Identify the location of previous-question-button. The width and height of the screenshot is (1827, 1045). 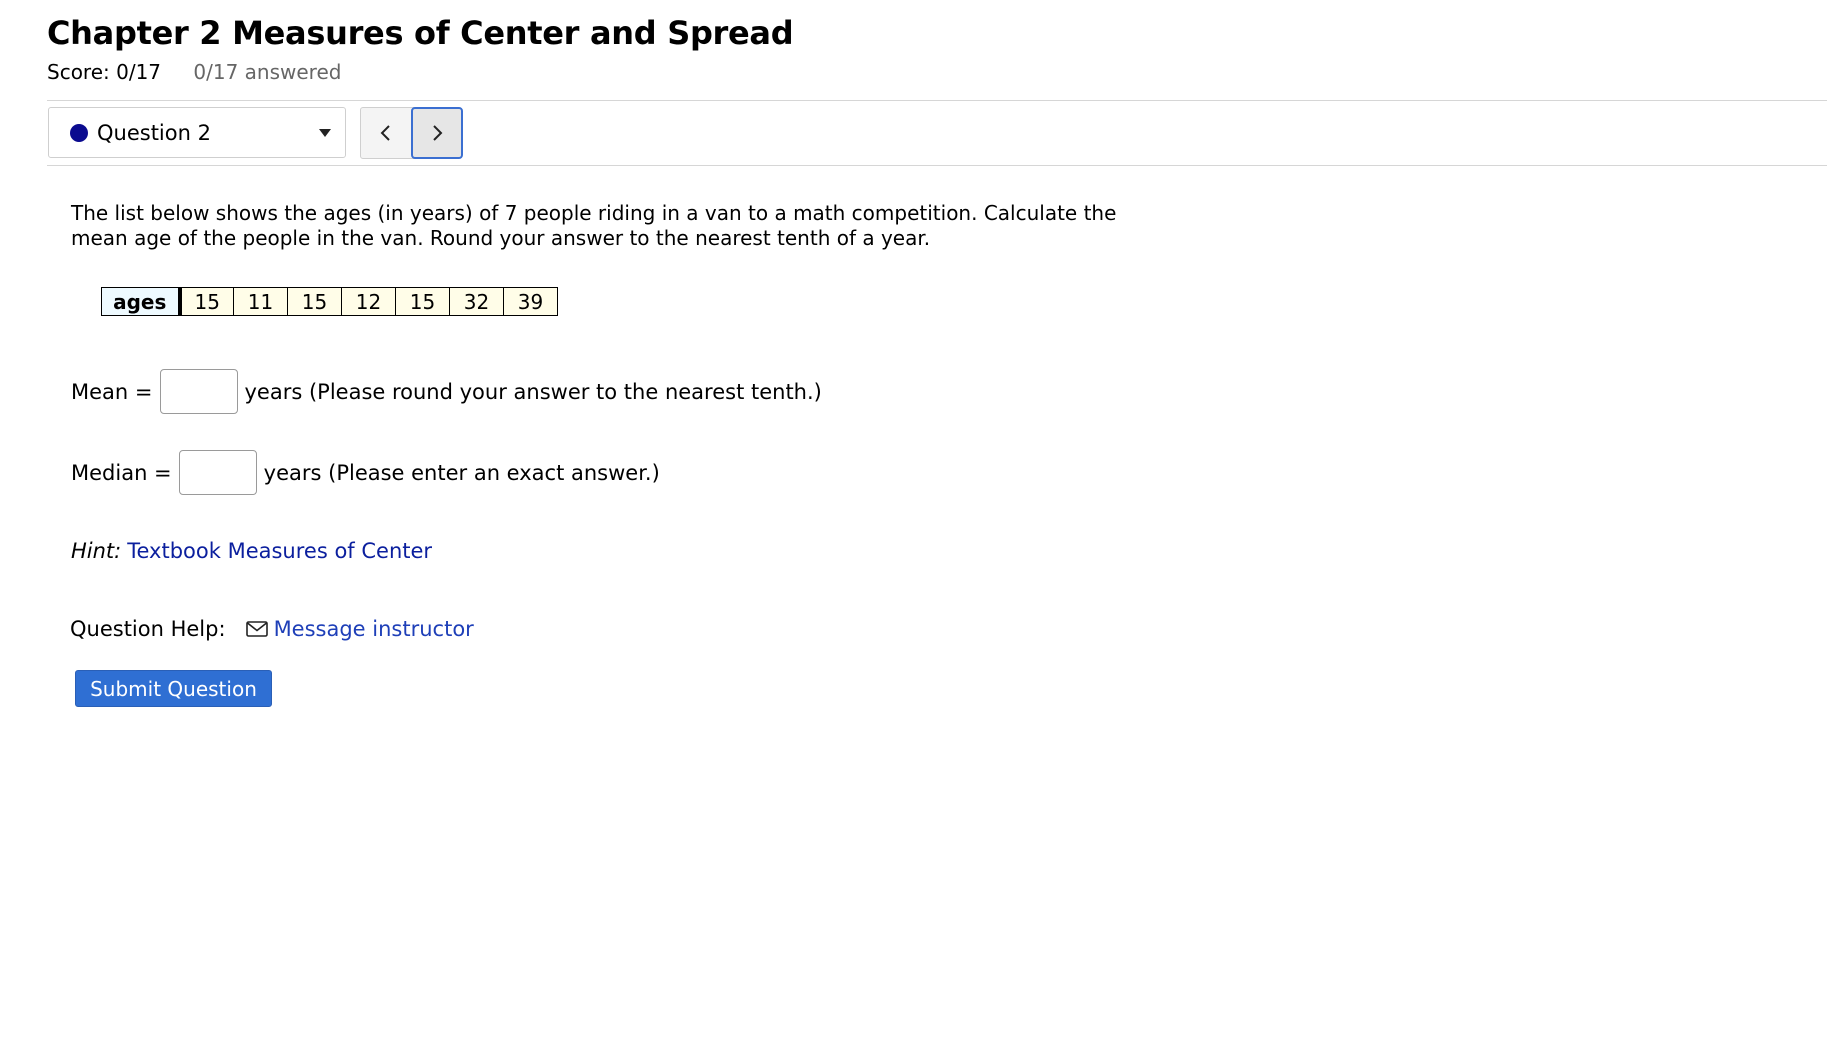
(386, 133).